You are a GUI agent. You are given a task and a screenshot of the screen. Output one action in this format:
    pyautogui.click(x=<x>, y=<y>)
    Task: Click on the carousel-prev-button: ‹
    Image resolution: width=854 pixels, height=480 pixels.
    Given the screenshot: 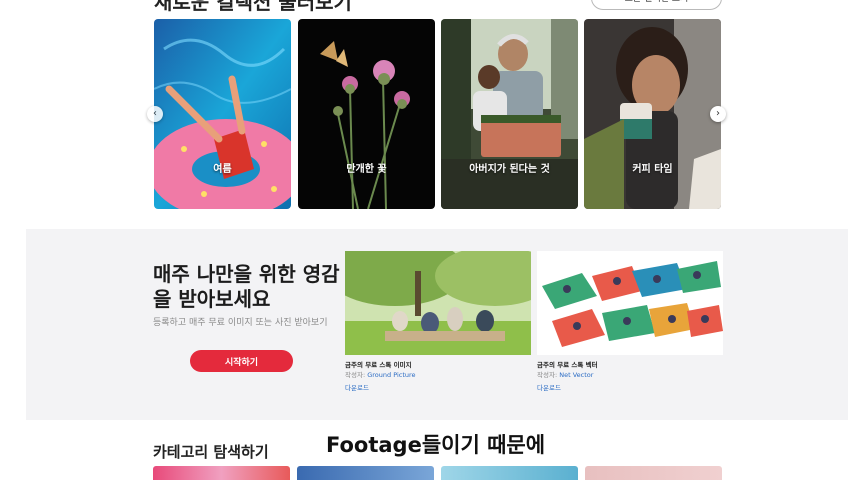 What is the action you would take?
    pyautogui.click(x=155, y=114)
    